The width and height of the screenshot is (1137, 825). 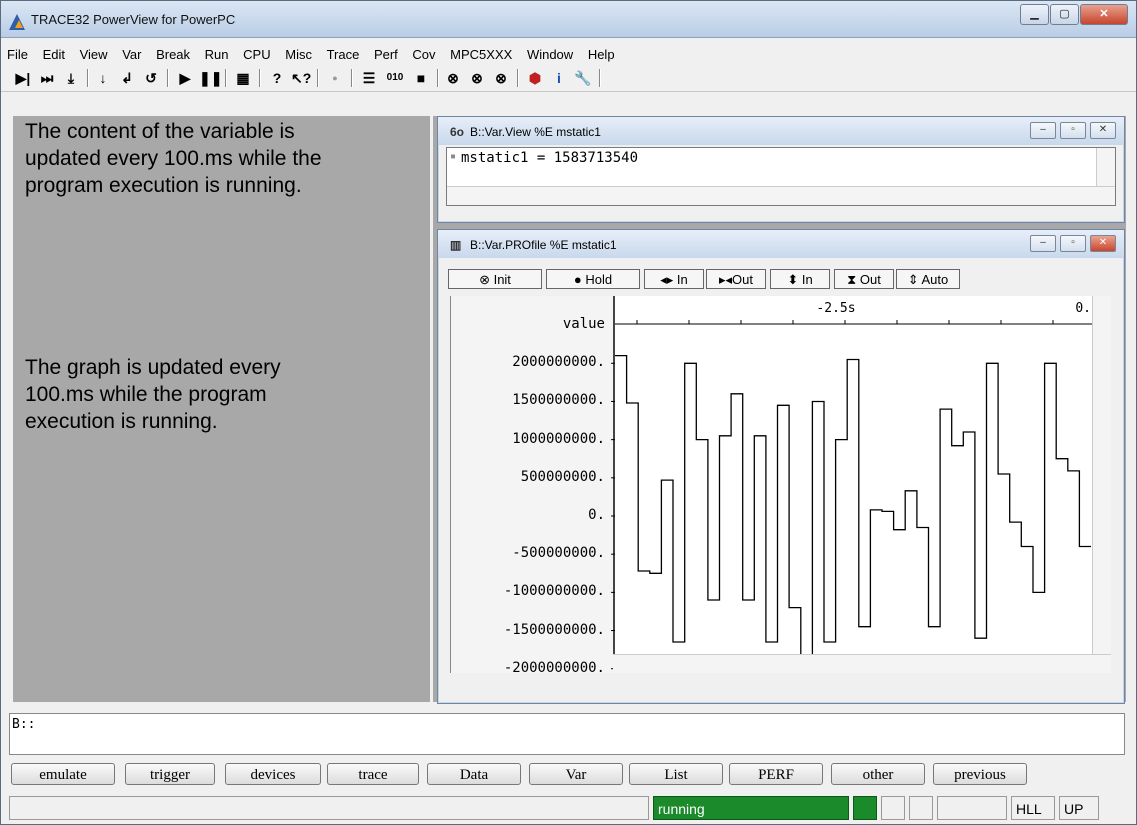 I want to click on profile-chart-icon: ▥, so click(x=456, y=245).